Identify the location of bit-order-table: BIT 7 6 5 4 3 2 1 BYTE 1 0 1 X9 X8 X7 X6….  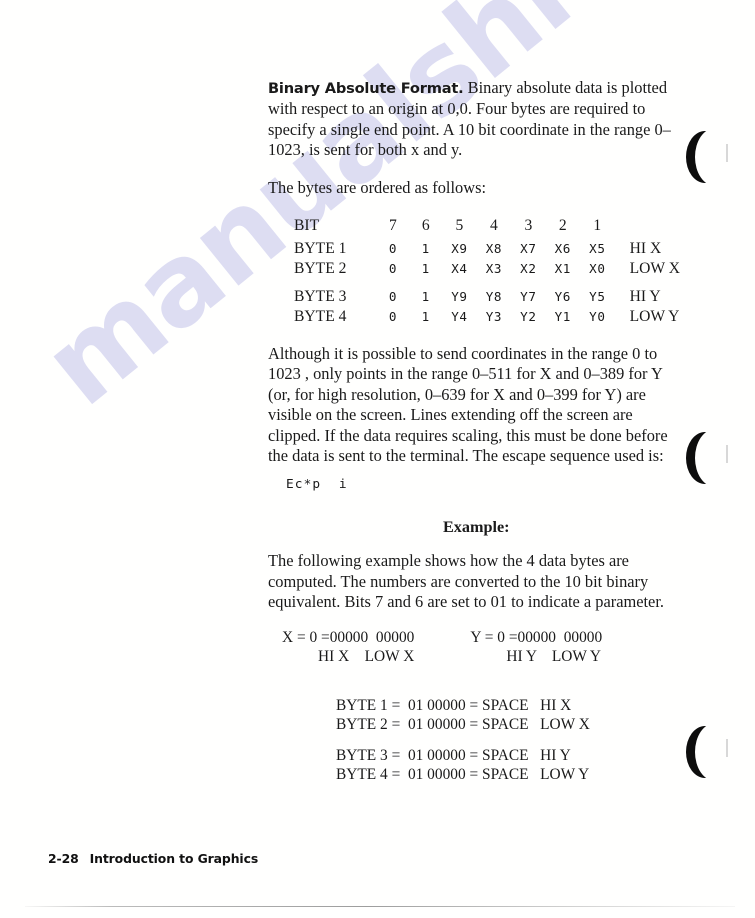
(487, 269).